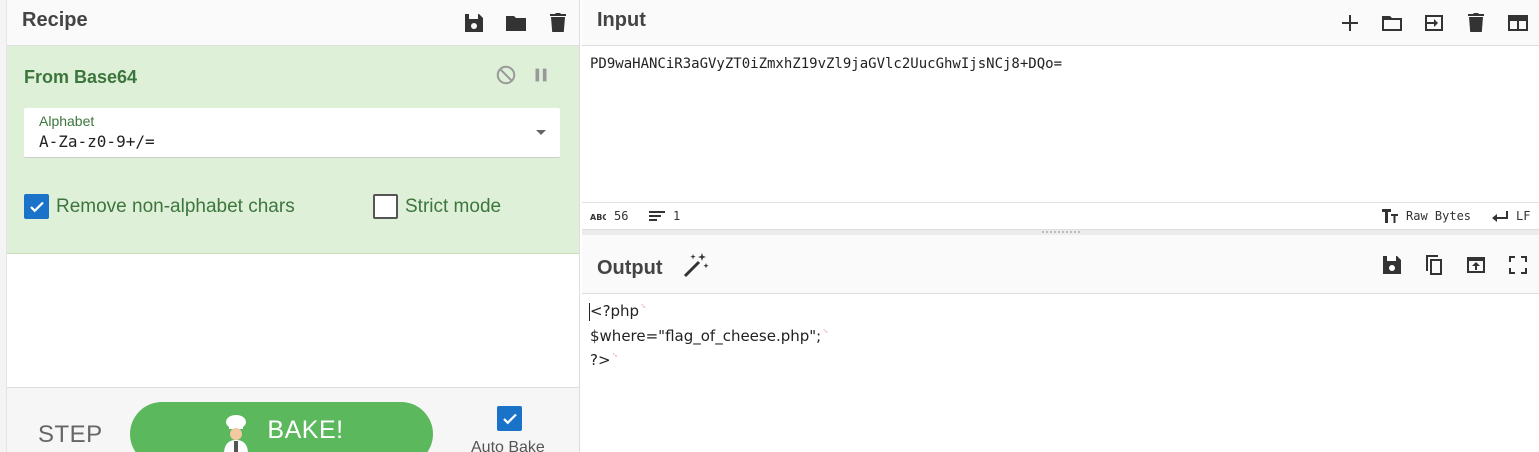 The width and height of the screenshot is (1539, 452). I want to click on disable-operation-button, so click(506, 75).